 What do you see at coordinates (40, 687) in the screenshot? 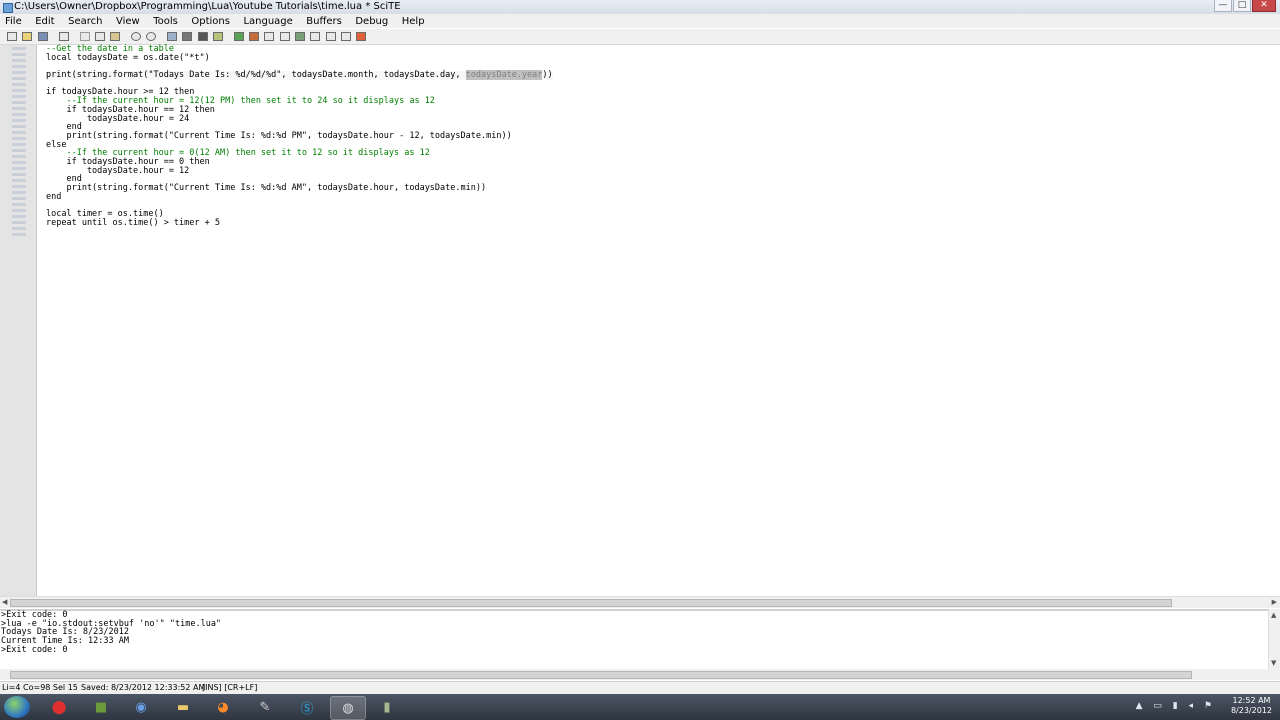
I see `status-position: Li=4 Co=98 Sel 15` at bounding box center [40, 687].